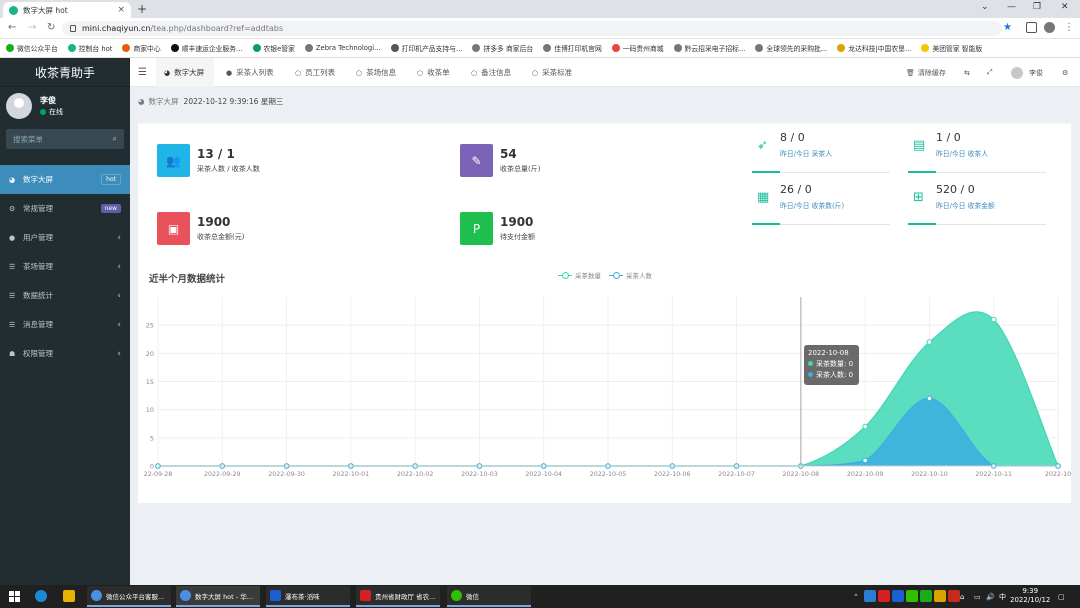  What do you see at coordinates (918, 197) in the screenshot?
I see `calendar-plus-icon: ⊞` at bounding box center [918, 197].